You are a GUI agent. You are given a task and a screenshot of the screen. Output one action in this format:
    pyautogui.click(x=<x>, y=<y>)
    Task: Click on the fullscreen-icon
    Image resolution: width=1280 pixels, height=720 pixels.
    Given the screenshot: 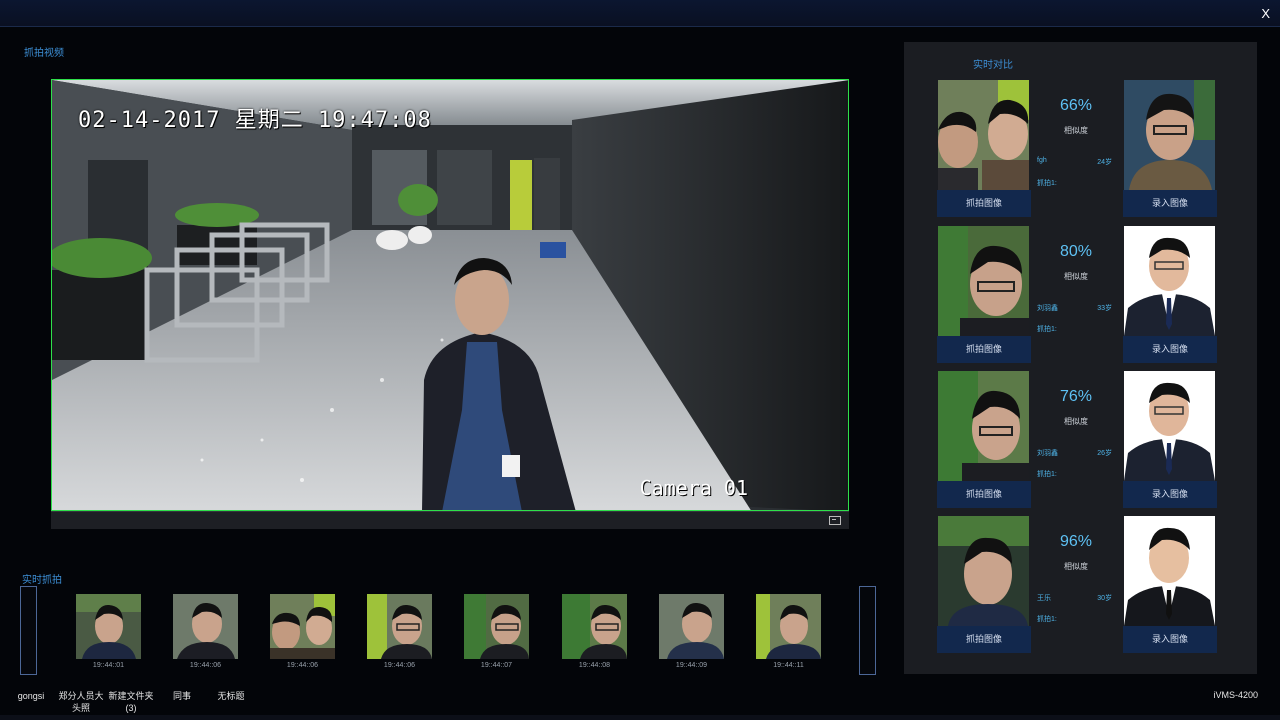 What is the action you would take?
    pyautogui.click(x=835, y=520)
    